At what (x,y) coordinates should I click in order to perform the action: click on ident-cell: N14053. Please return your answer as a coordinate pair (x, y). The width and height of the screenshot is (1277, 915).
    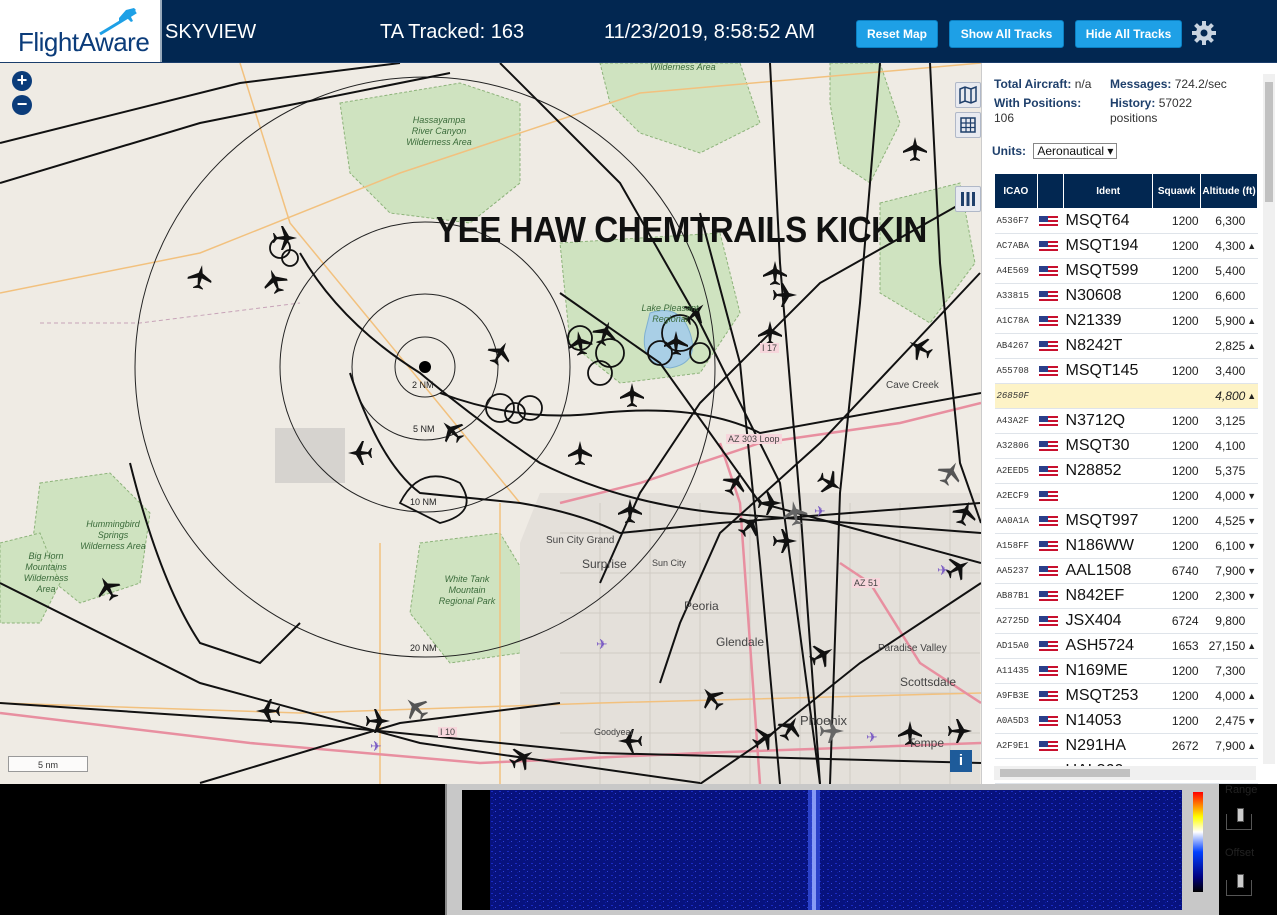
    Looking at the image, I should click on (1108, 721).